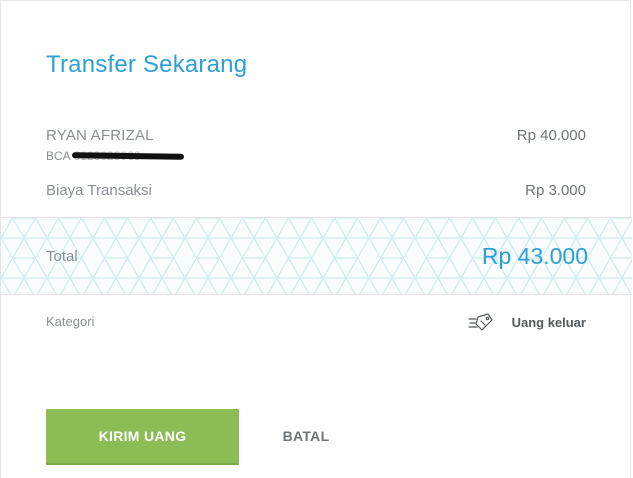 Image resolution: width=633 pixels, height=478 pixels. What do you see at coordinates (306, 436) in the screenshot?
I see `cancel-button: BATAL` at bounding box center [306, 436].